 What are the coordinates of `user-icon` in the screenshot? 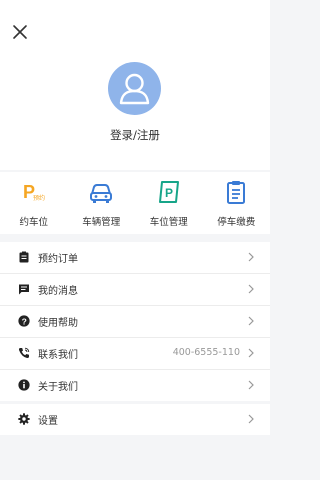 It's located at (134, 89).